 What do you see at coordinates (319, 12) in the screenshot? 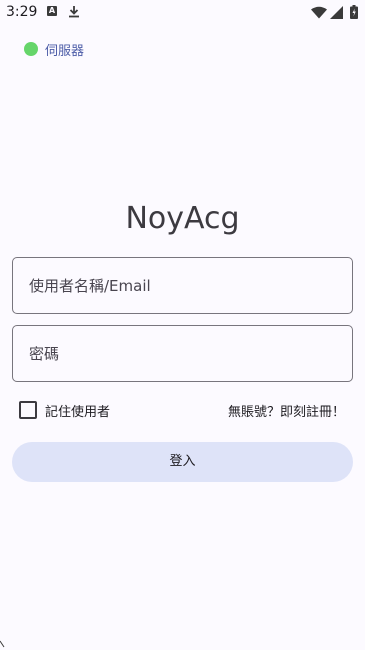
I see `wifi-icon` at bounding box center [319, 12].